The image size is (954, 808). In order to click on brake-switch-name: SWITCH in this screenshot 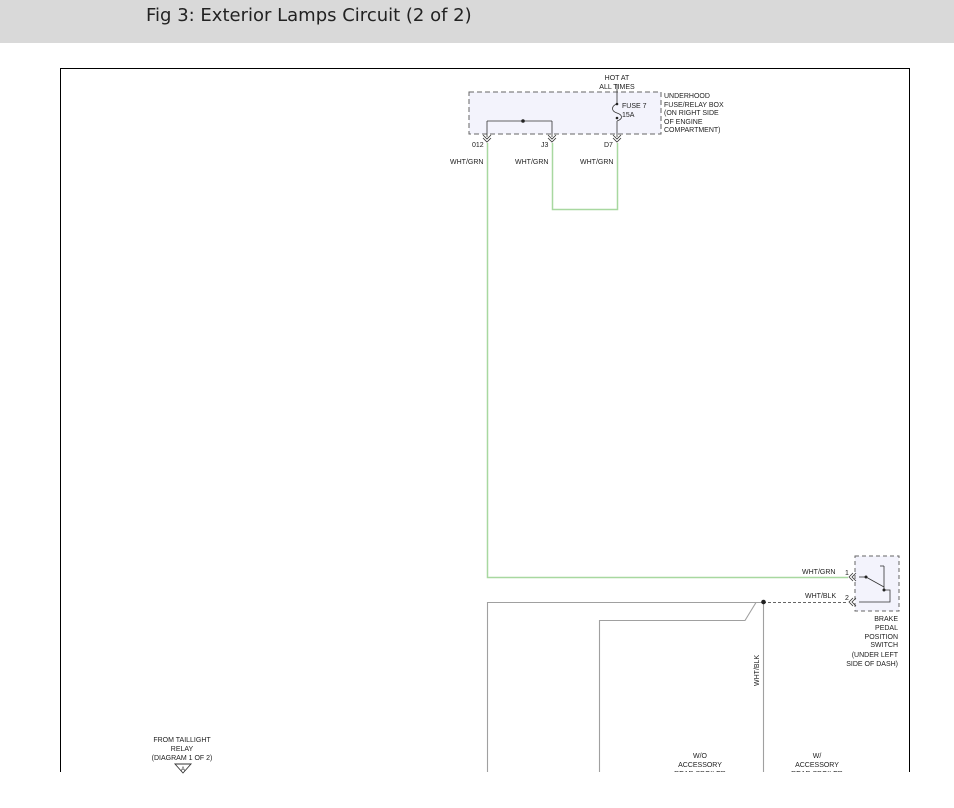, I will do `click(884, 645)`.